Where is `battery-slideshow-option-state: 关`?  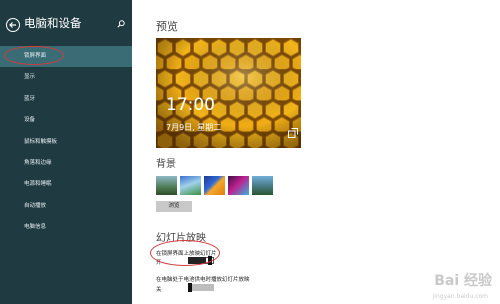
battery-slideshow-option-state: 关 is located at coordinates (159, 290).